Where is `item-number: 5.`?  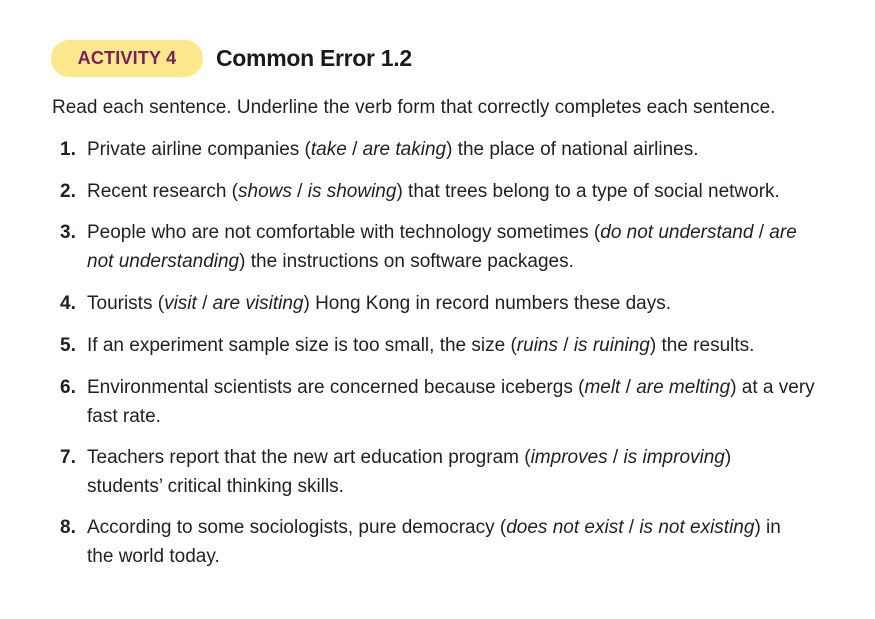 item-number: 5. is located at coordinates (68, 345).